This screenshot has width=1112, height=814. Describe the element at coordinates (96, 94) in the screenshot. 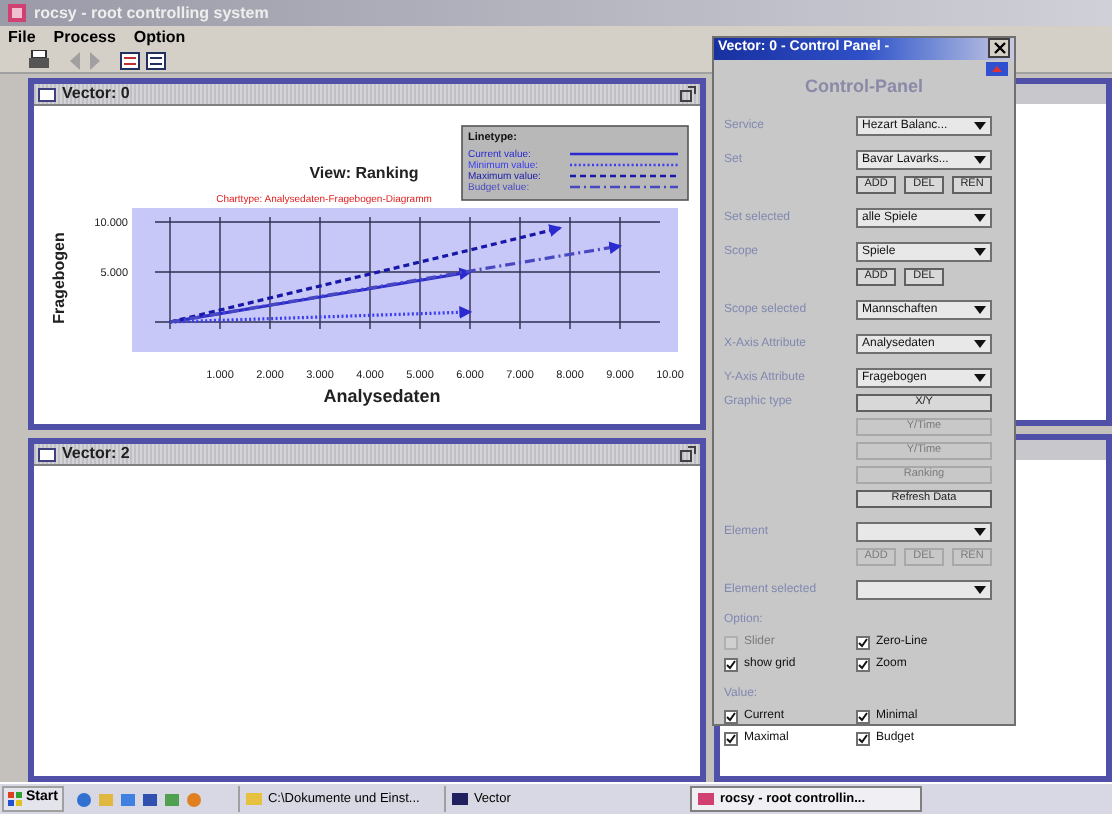

I see `frame-title: Vector: 0` at that location.